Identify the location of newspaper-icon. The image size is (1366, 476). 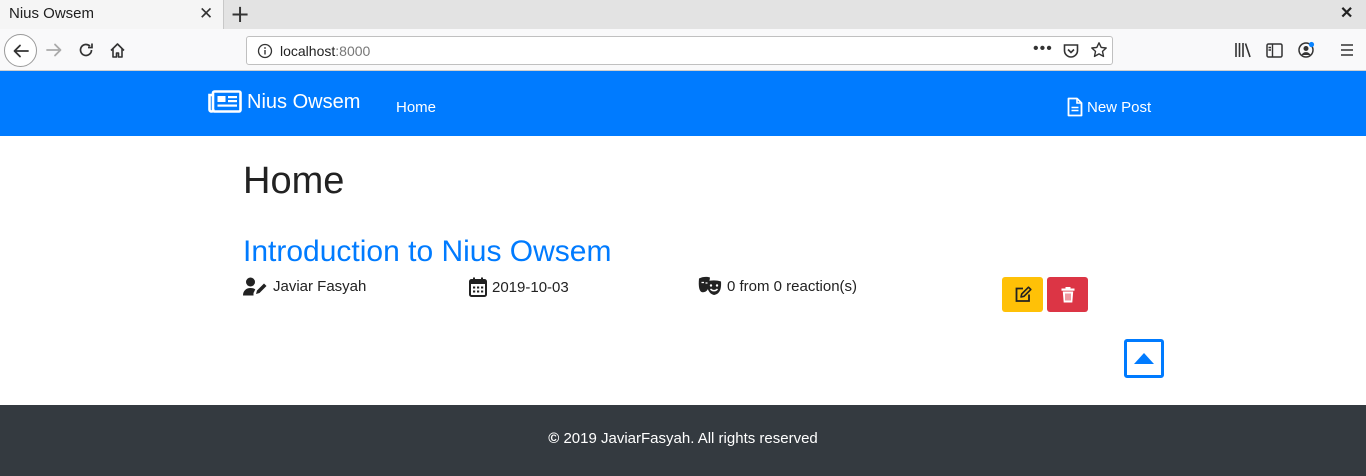
(225, 101).